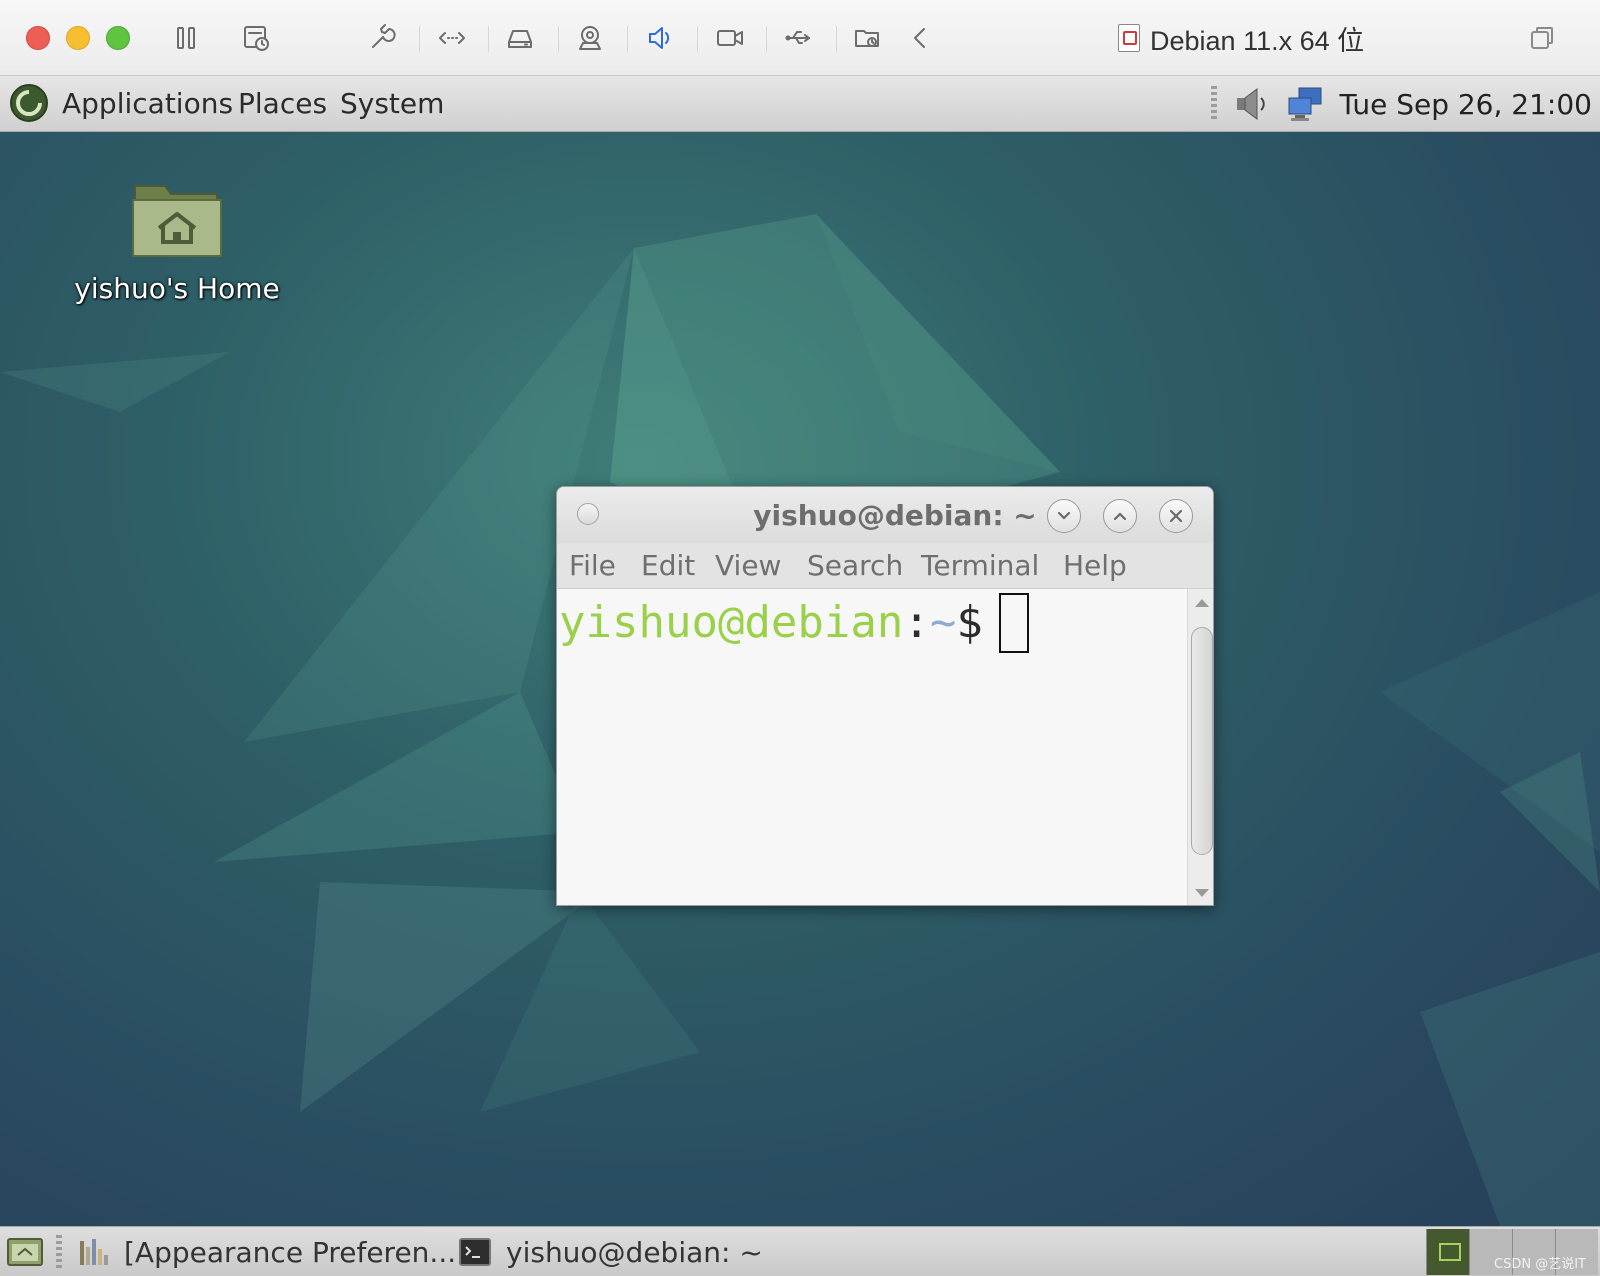 This screenshot has width=1600, height=1276. What do you see at coordinates (730, 38) in the screenshot?
I see `video-camera-icon` at bounding box center [730, 38].